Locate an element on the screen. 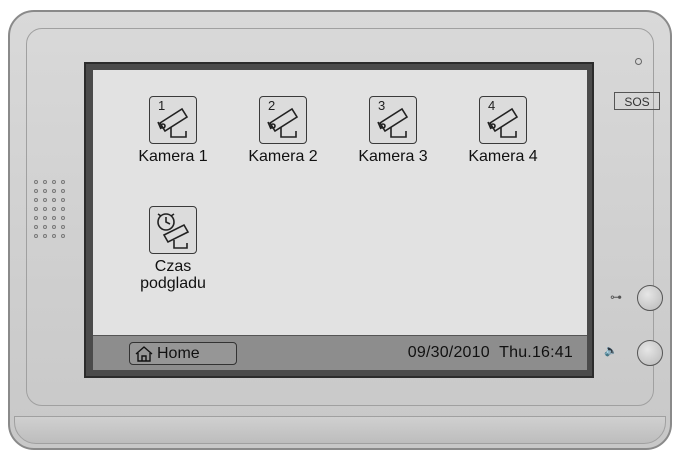 Image resolution: width=682 pixels, height=460 pixels. status-bar: Home 09/30/2010 Thu.16:41 is located at coordinates (340, 352).